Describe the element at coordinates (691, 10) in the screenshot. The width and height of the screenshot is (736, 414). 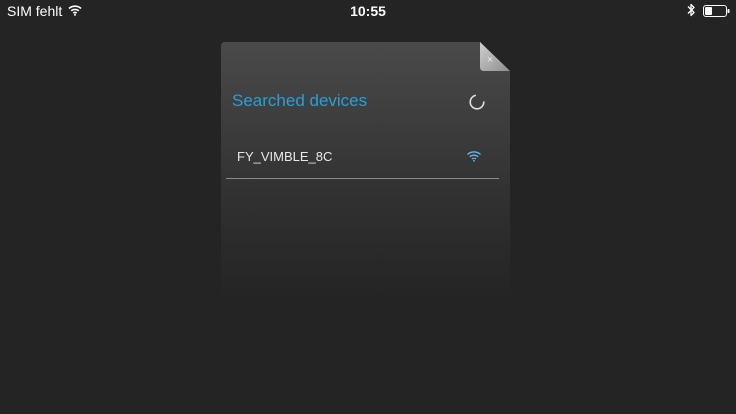
I see `bluetooth-icon` at that location.